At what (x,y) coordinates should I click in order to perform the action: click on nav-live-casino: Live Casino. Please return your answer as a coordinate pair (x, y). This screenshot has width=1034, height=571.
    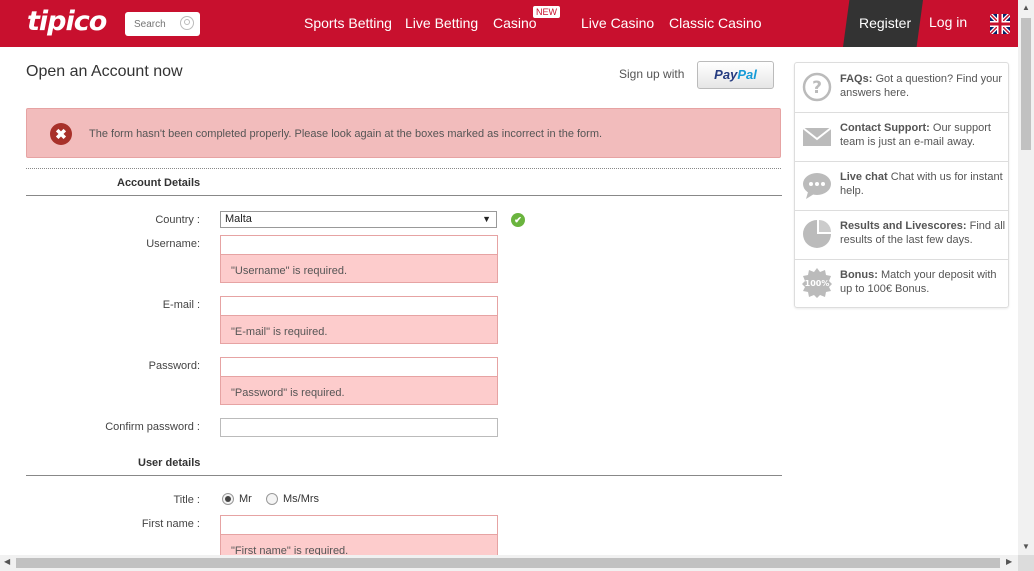
    Looking at the image, I should click on (617, 23).